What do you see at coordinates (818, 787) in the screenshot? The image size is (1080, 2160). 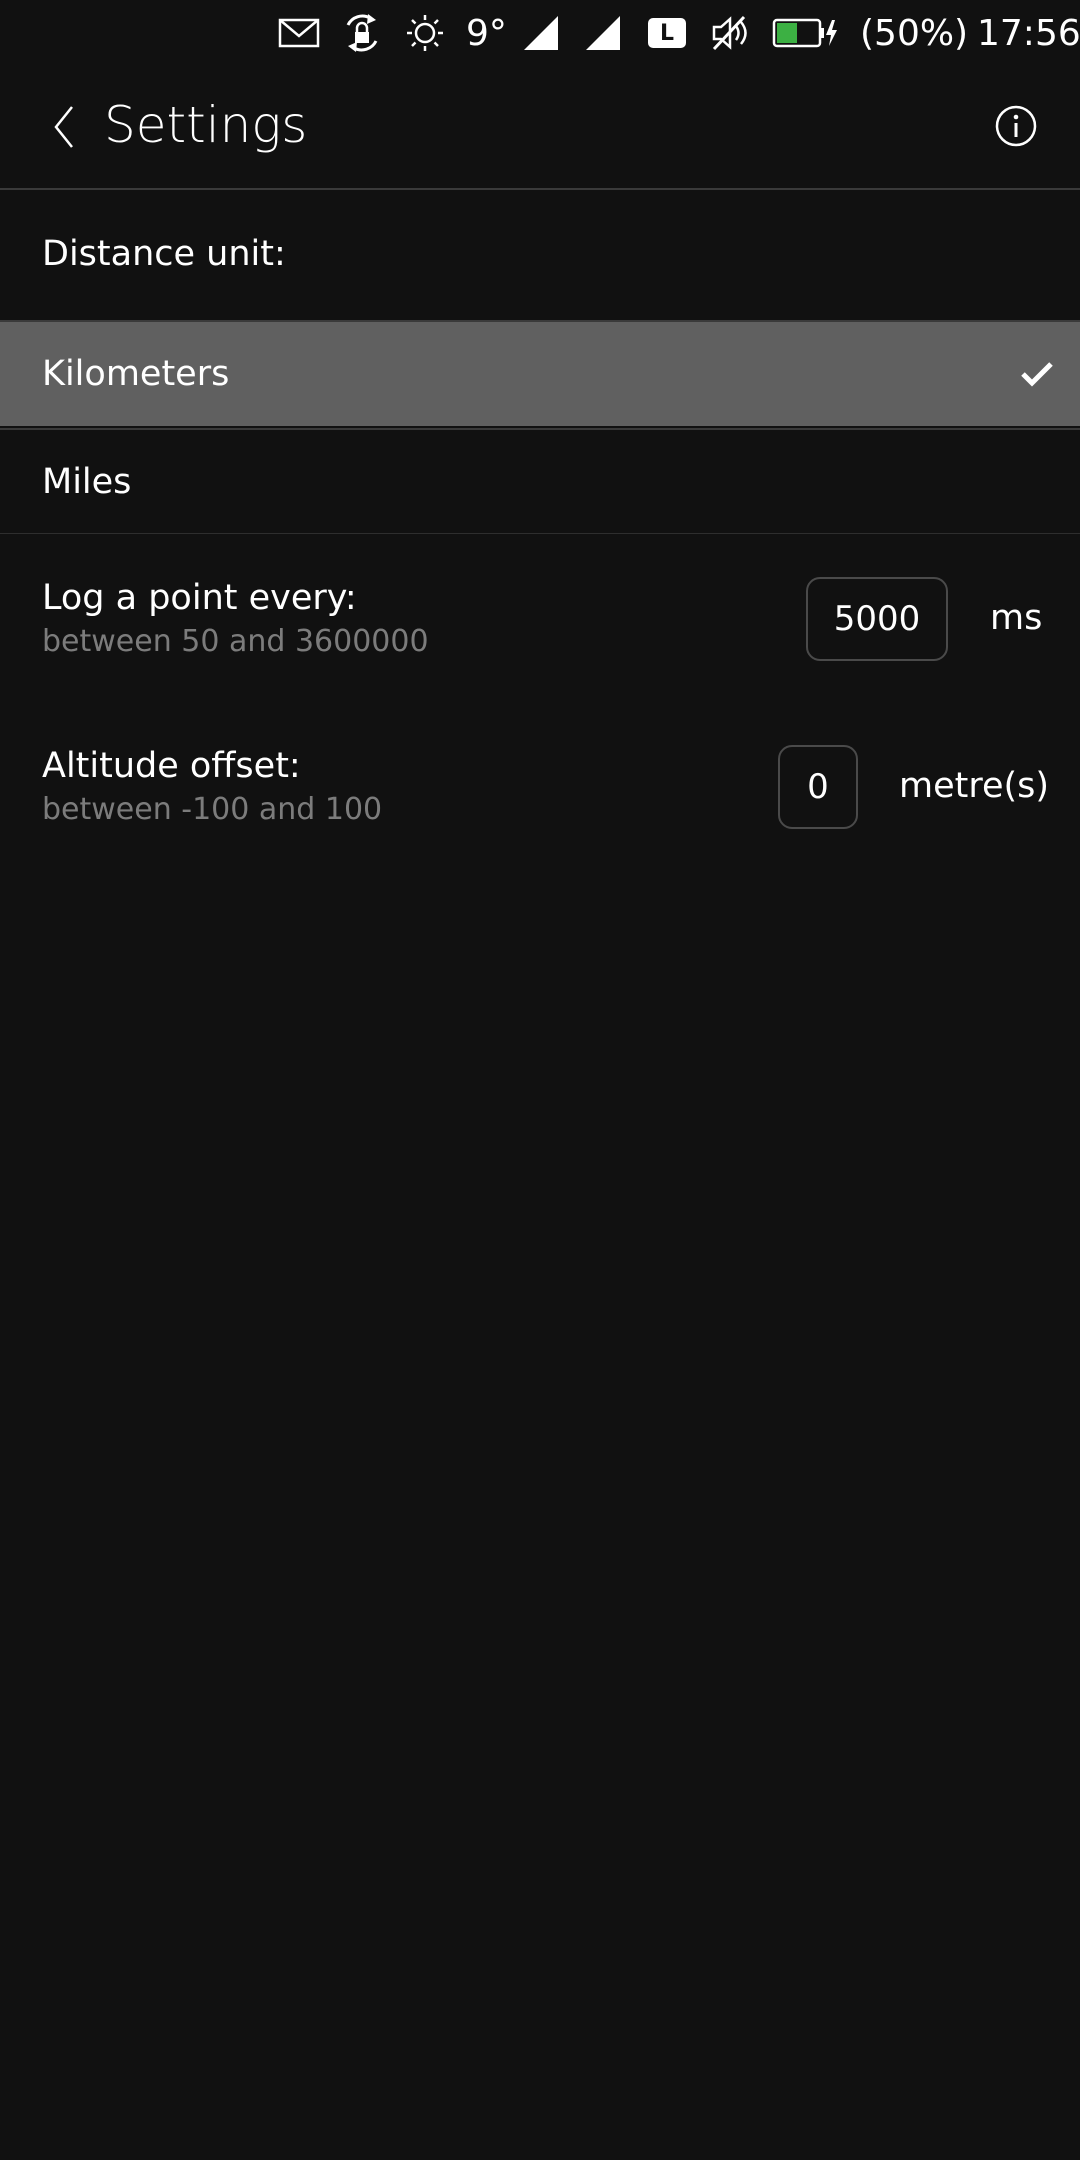 I see `altitude-offset-input` at bounding box center [818, 787].